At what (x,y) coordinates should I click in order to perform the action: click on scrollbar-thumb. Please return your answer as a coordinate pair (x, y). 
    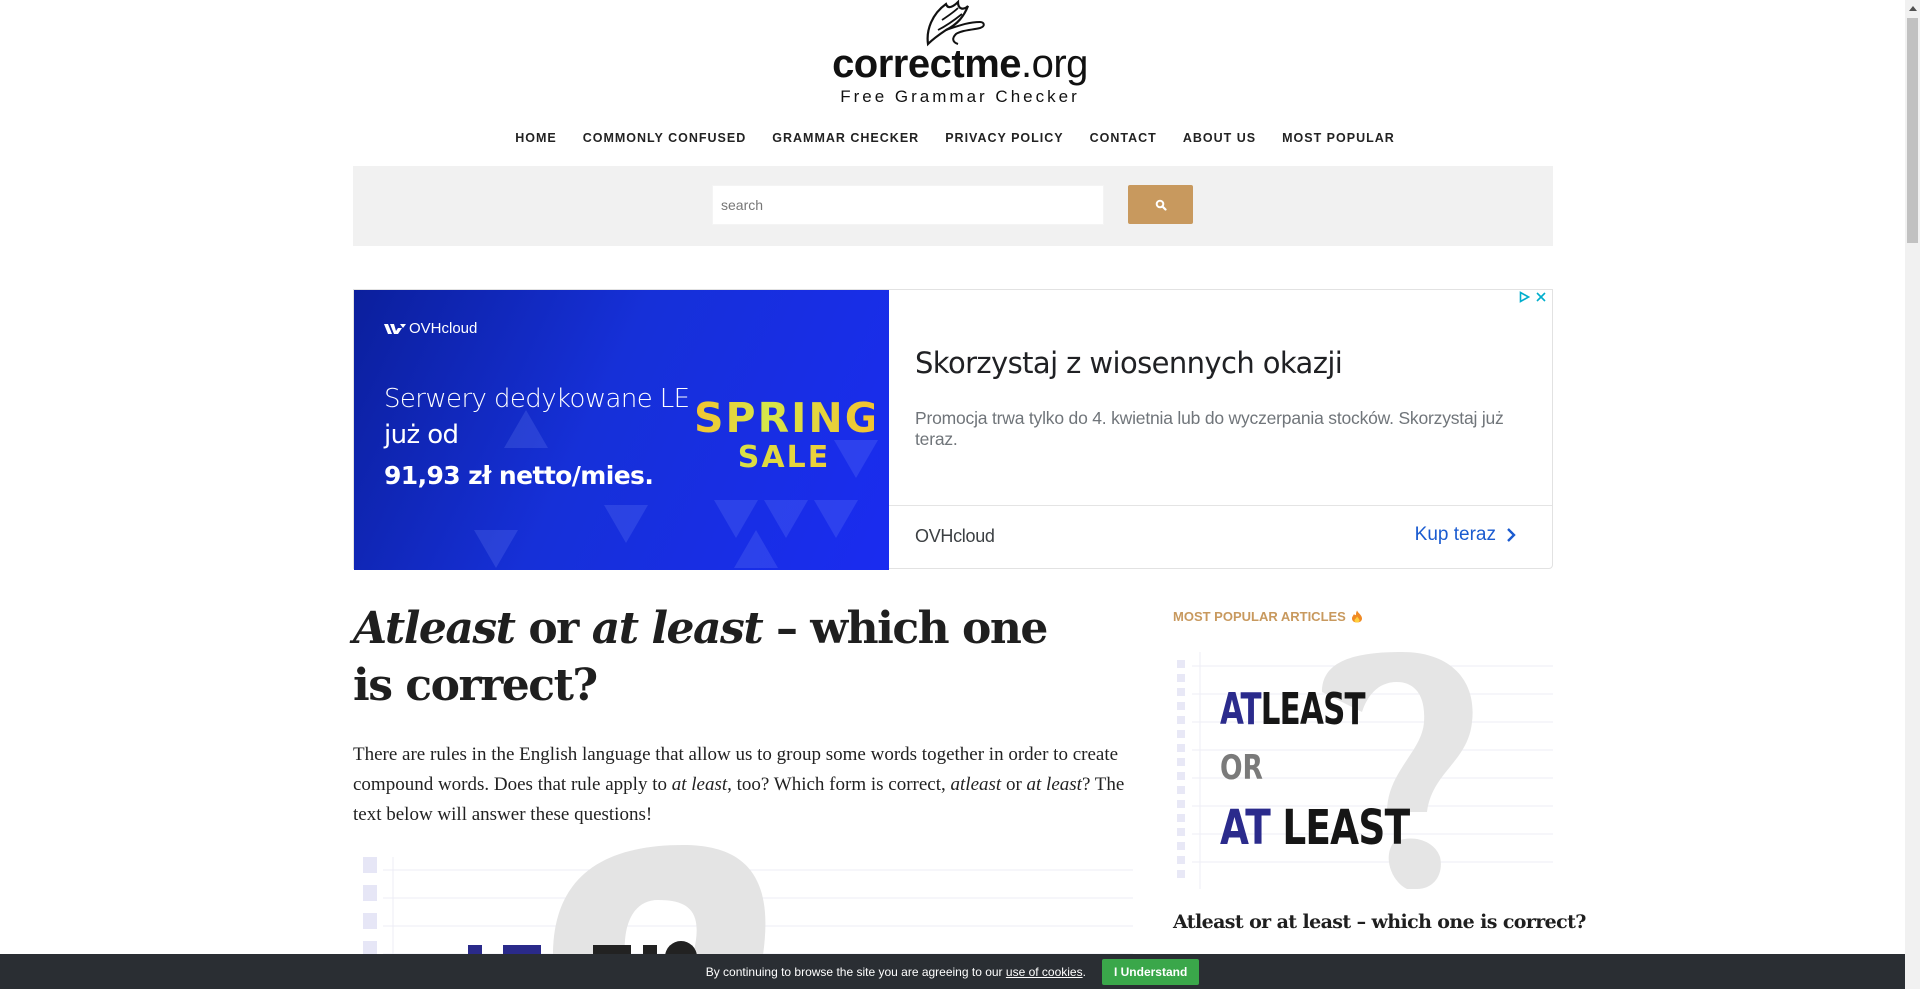
    Looking at the image, I should click on (1912, 130).